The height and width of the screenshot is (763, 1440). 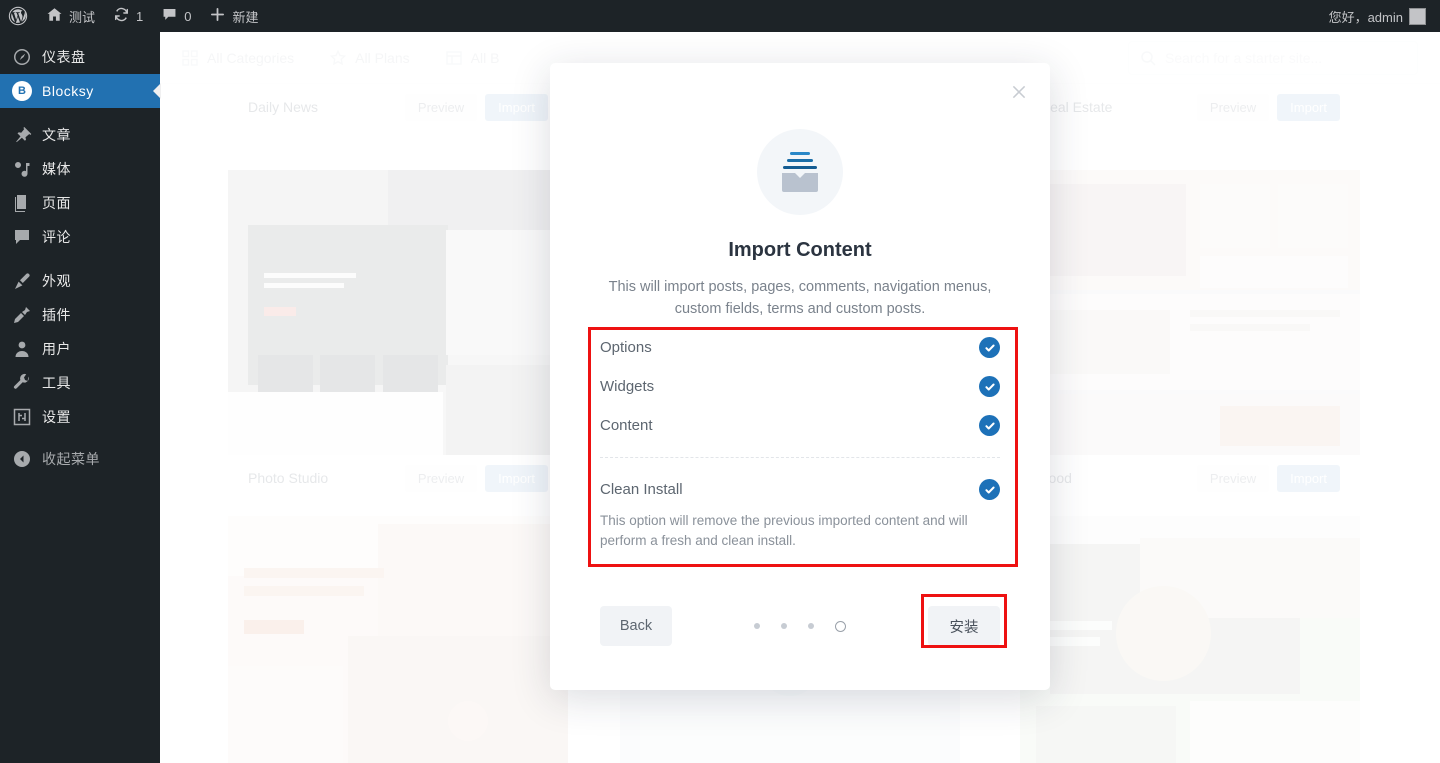 What do you see at coordinates (56, 417) in the screenshot?
I see `sidebar-item-label: 设置` at bounding box center [56, 417].